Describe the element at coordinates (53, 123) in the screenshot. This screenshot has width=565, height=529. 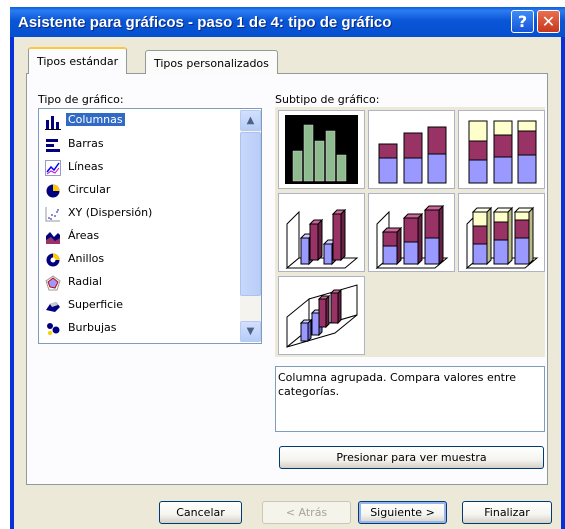
I see `column-chart-icon` at that location.